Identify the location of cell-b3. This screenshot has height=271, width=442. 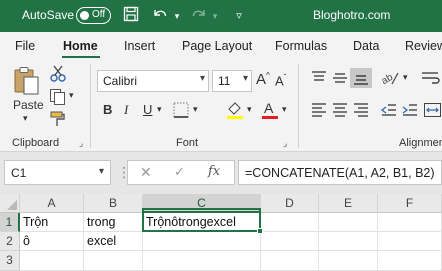
(113, 261).